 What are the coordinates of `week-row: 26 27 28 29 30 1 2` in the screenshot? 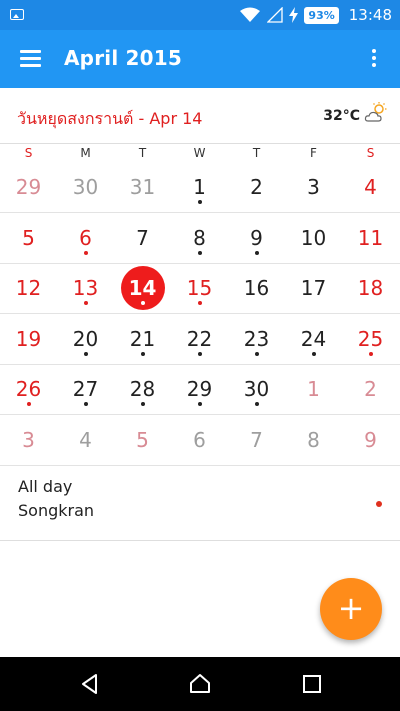 It's located at (200, 389).